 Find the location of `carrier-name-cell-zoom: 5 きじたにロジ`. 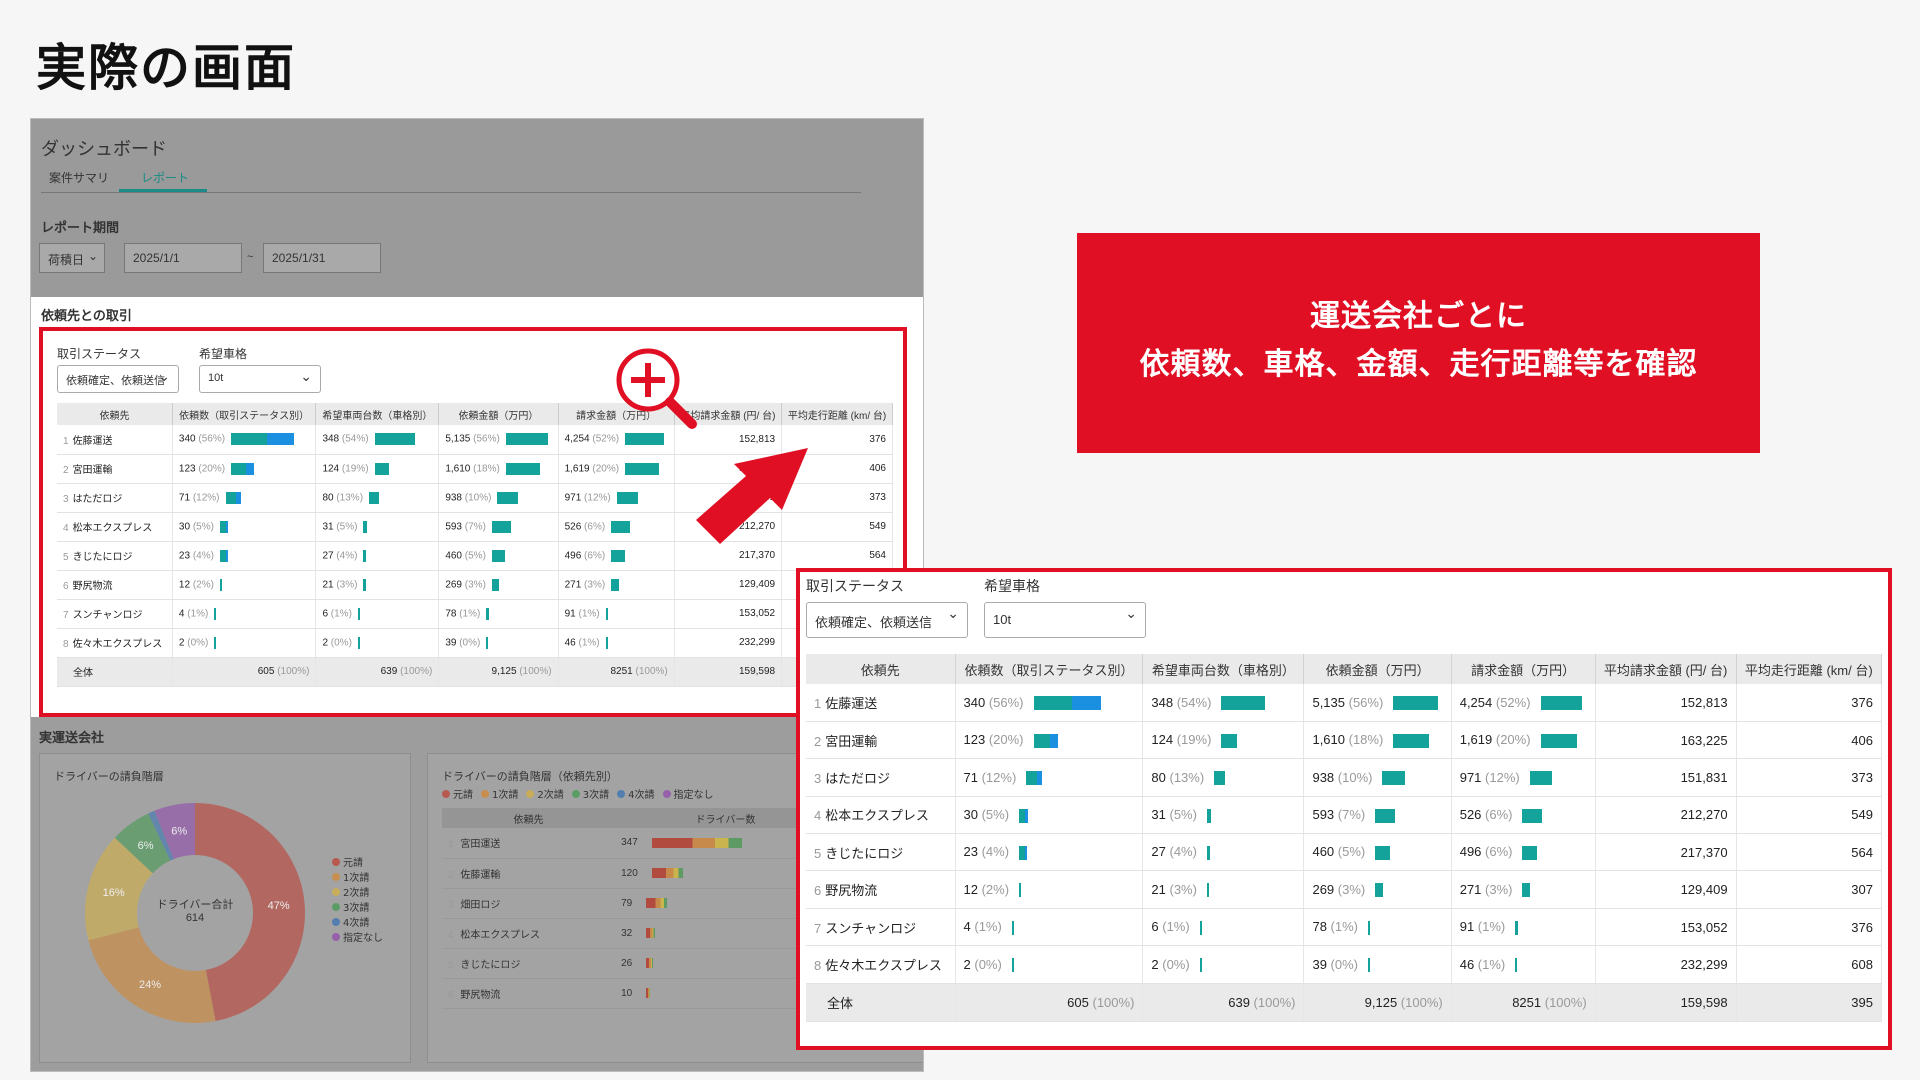

carrier-name-cell-zoom: 5 きじたにロジ is located at coordinates (881, 852).